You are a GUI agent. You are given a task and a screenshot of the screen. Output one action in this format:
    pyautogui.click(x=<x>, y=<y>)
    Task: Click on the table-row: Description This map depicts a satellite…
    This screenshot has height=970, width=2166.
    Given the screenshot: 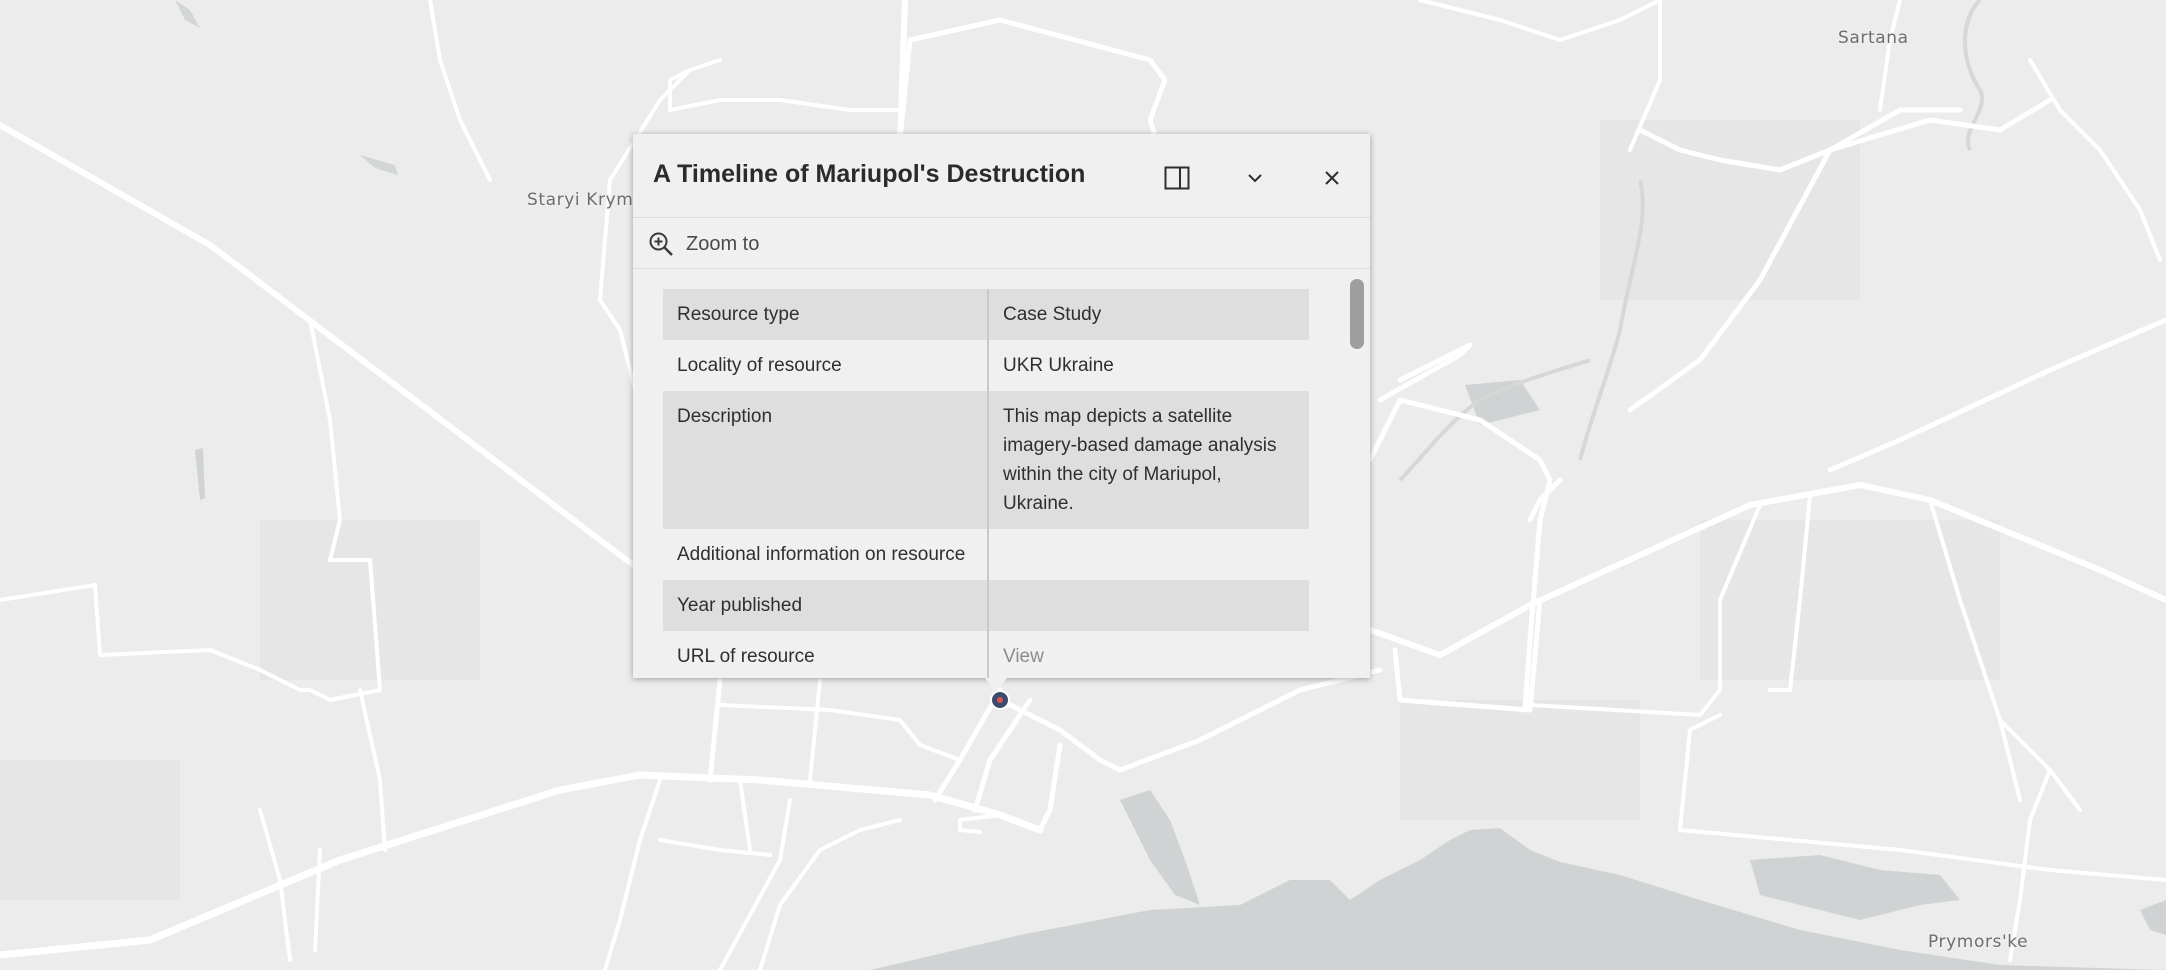 What is the action you would take?
    pyautogui.click(x=986, y=460)
    